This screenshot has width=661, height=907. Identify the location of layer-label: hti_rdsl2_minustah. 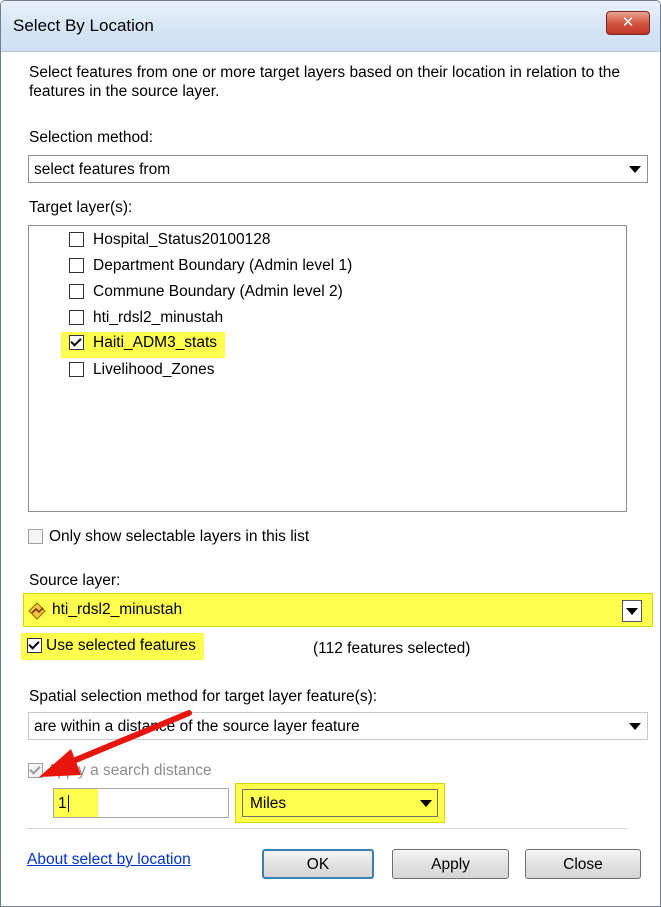
(158, 317).